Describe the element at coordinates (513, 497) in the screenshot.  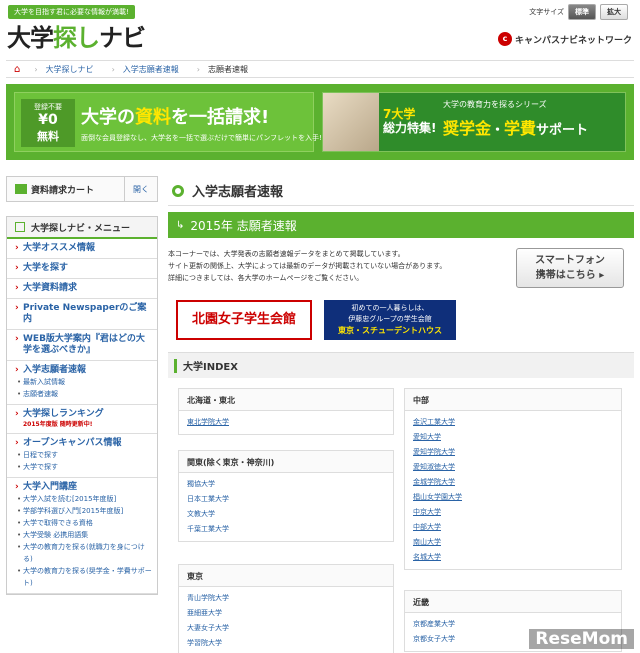
I see `university-link: 椙山女学園大学` at that location.